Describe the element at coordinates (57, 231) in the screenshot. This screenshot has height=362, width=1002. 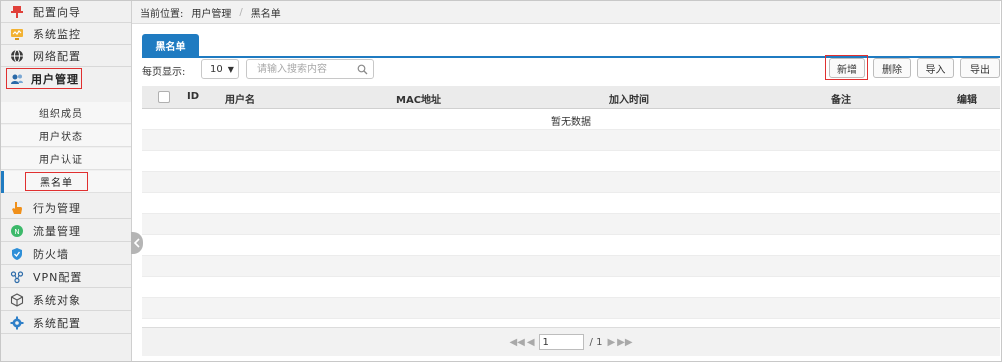
I see `sidebar-item-label: 流量管理` at that location.